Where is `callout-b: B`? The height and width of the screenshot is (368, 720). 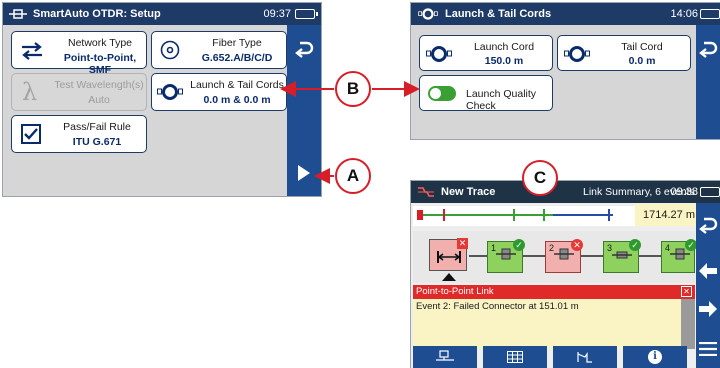 callout-b: B is located at coordinates (353, 89).